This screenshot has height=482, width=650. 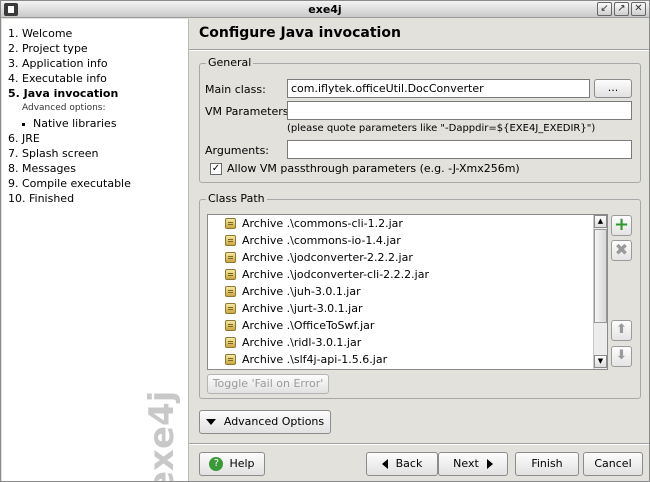 What do you see at coordinates (407, 223) in the screenshot?
I see `list-item: Archive .\commons-cli-1.2.jar` at bounding box center [407, 223].